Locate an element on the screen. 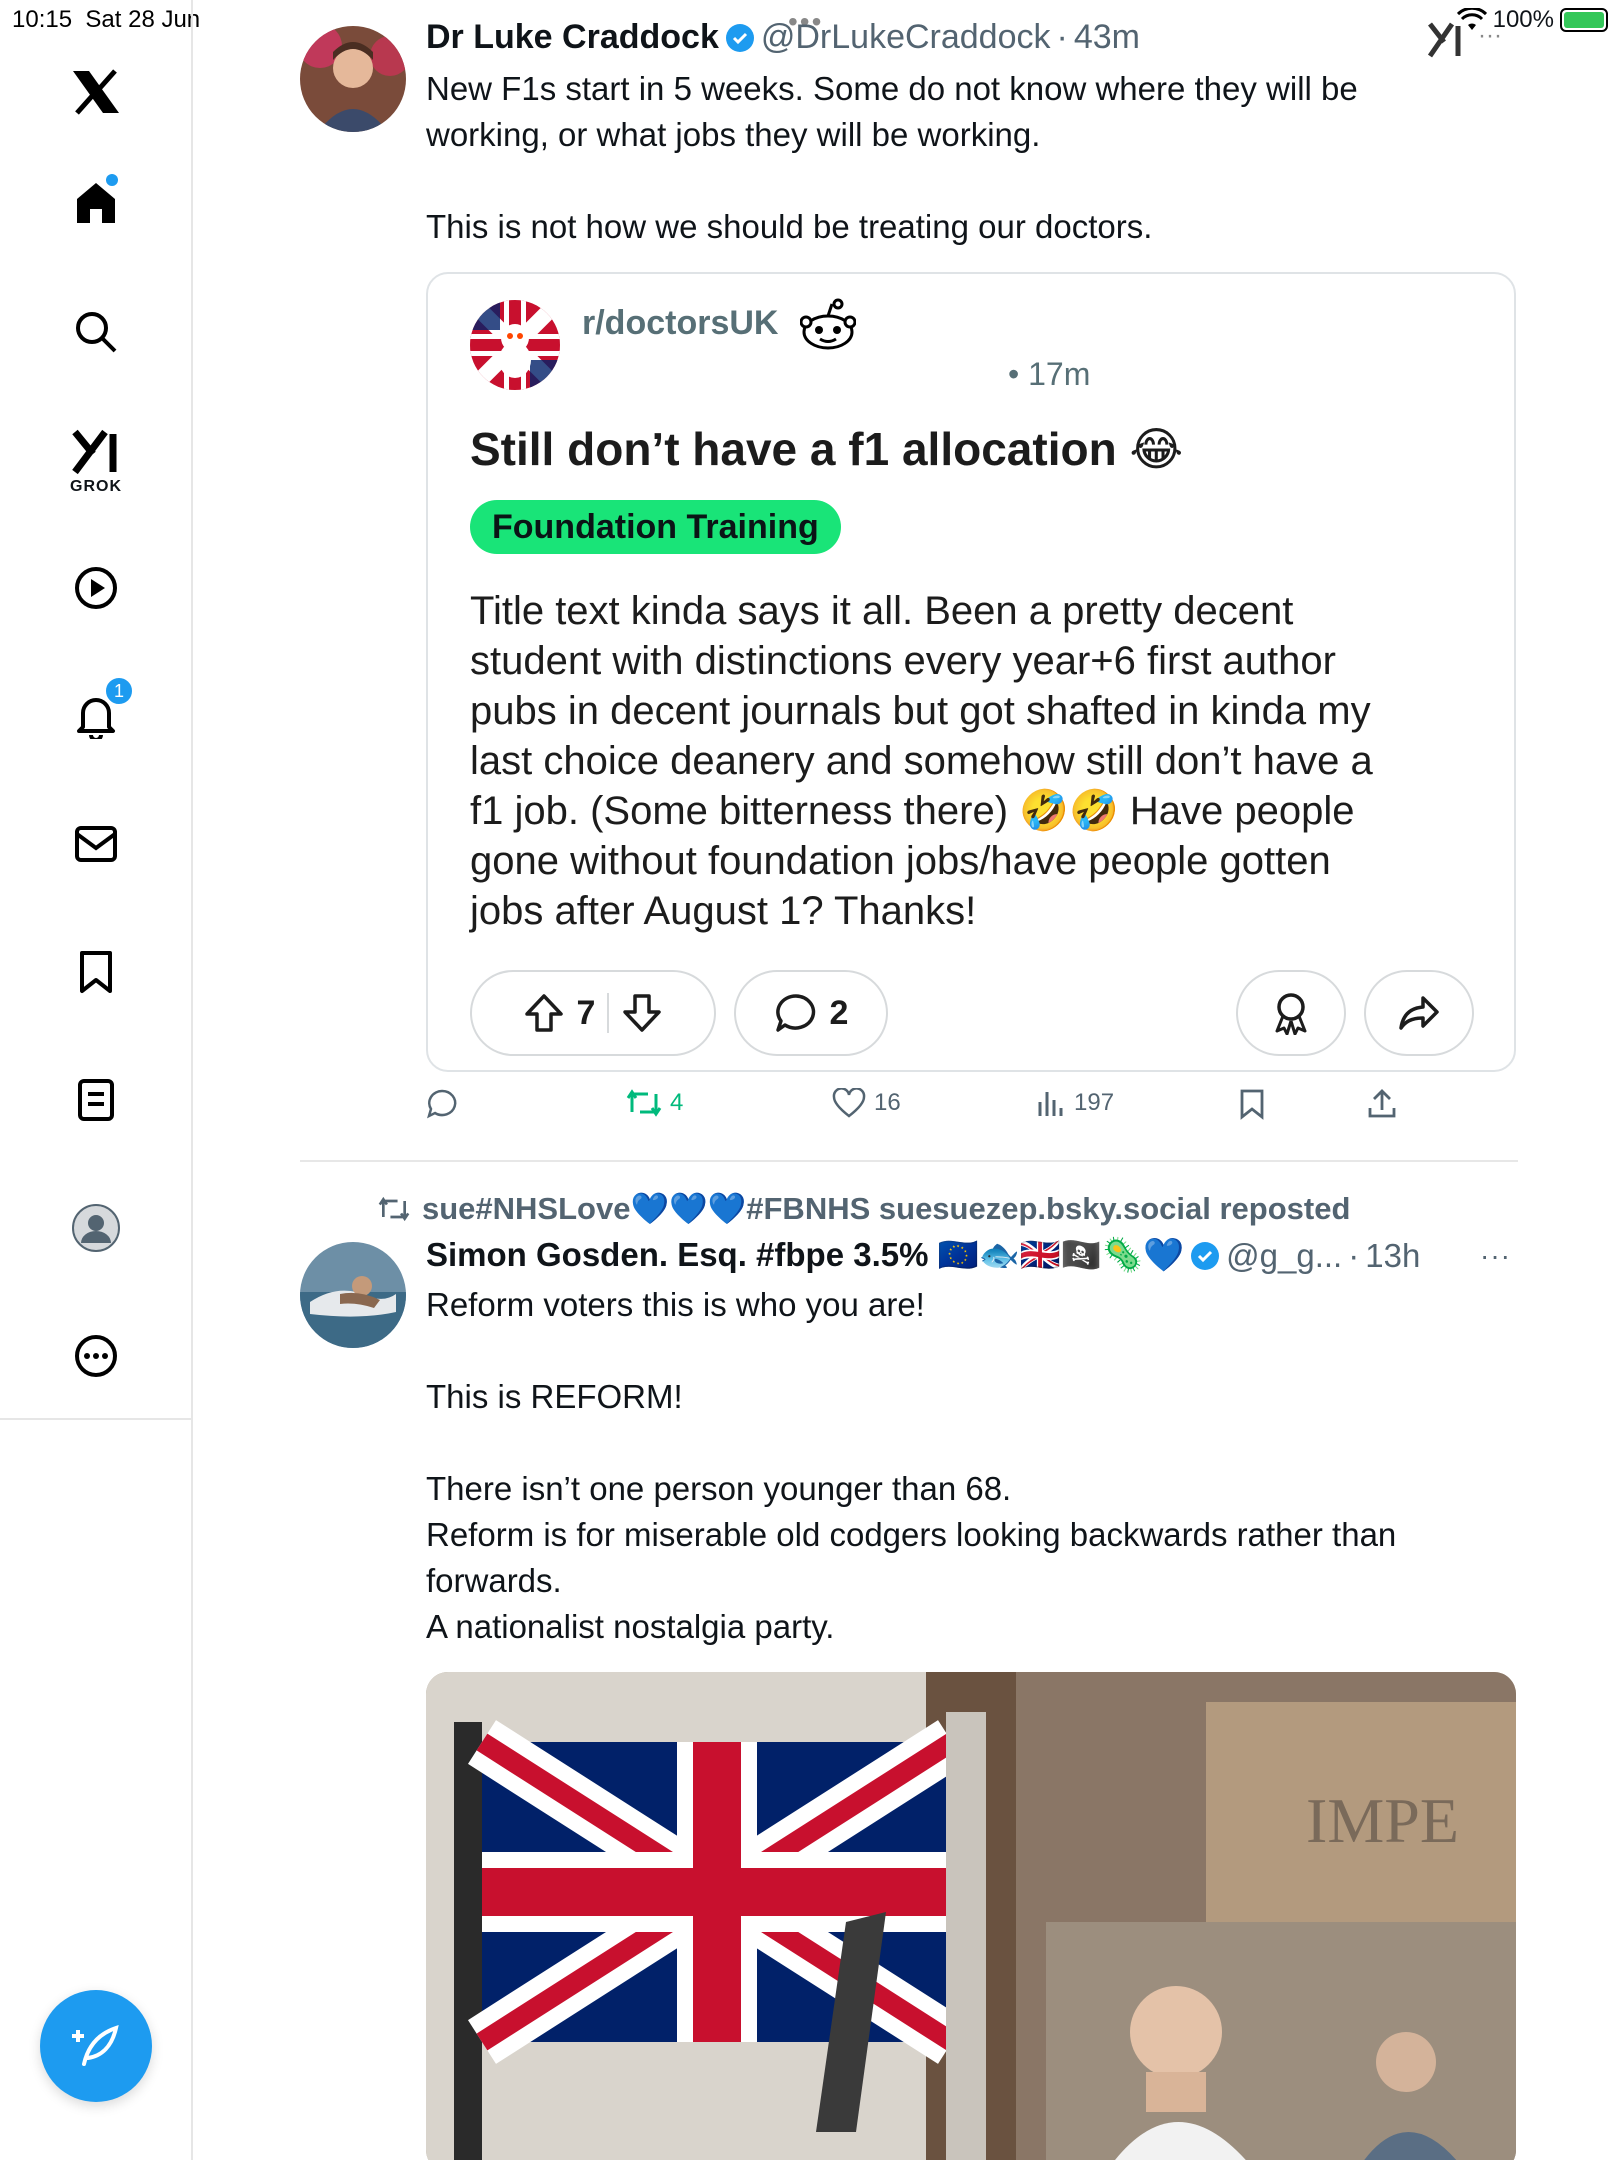 The image size is (1620, 2160). x-logo-icon is located at coordinates (96, 92).